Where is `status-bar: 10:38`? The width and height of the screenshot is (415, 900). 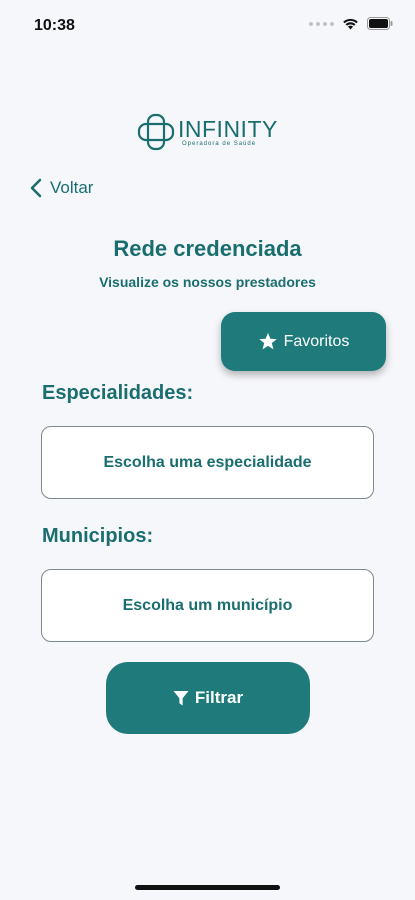
status-bar: 10:38 is located at coordinates (207, 26).